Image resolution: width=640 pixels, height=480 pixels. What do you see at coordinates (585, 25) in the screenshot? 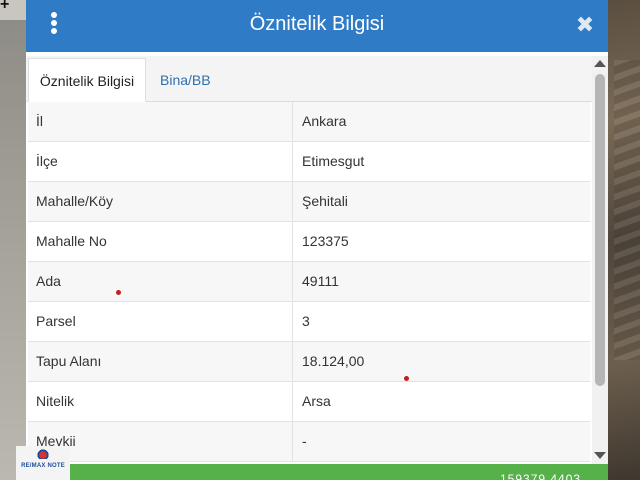
I see `close-icon: ✖` at bounding box center [585, 25].